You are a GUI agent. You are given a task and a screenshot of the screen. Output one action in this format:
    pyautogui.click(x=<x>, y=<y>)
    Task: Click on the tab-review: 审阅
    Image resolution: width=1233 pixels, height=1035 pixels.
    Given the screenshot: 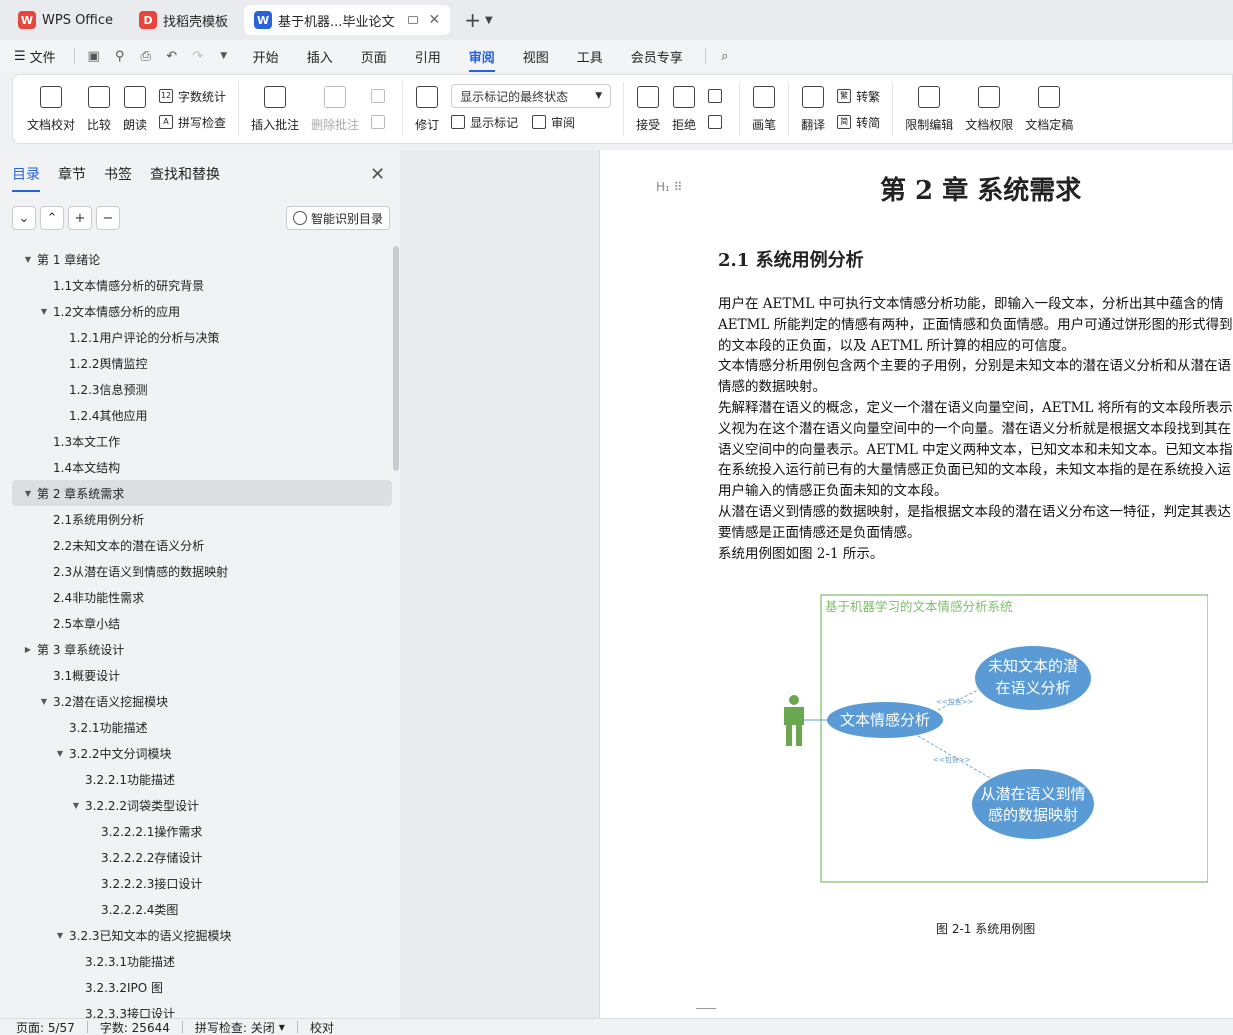 What is the action you would take?
    pyautogui.click(x=481, y=56)
    